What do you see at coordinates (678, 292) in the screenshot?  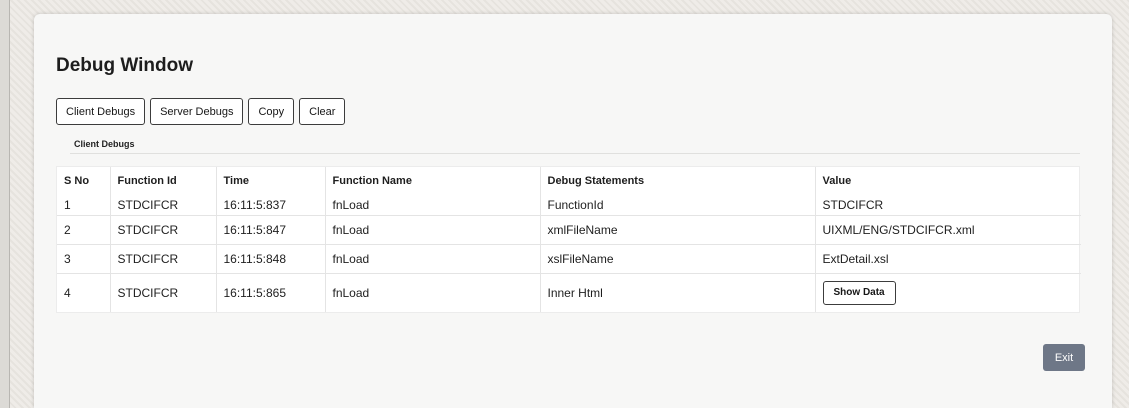 I see `cell-debug-statement: Inner Html` at bounding box center [678, 292].